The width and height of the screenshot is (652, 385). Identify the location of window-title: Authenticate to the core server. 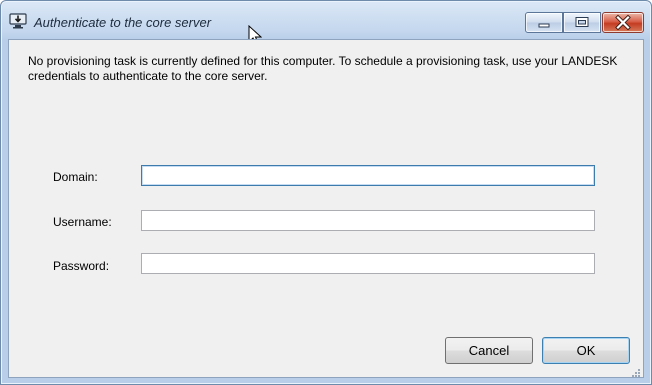
(123, 22).